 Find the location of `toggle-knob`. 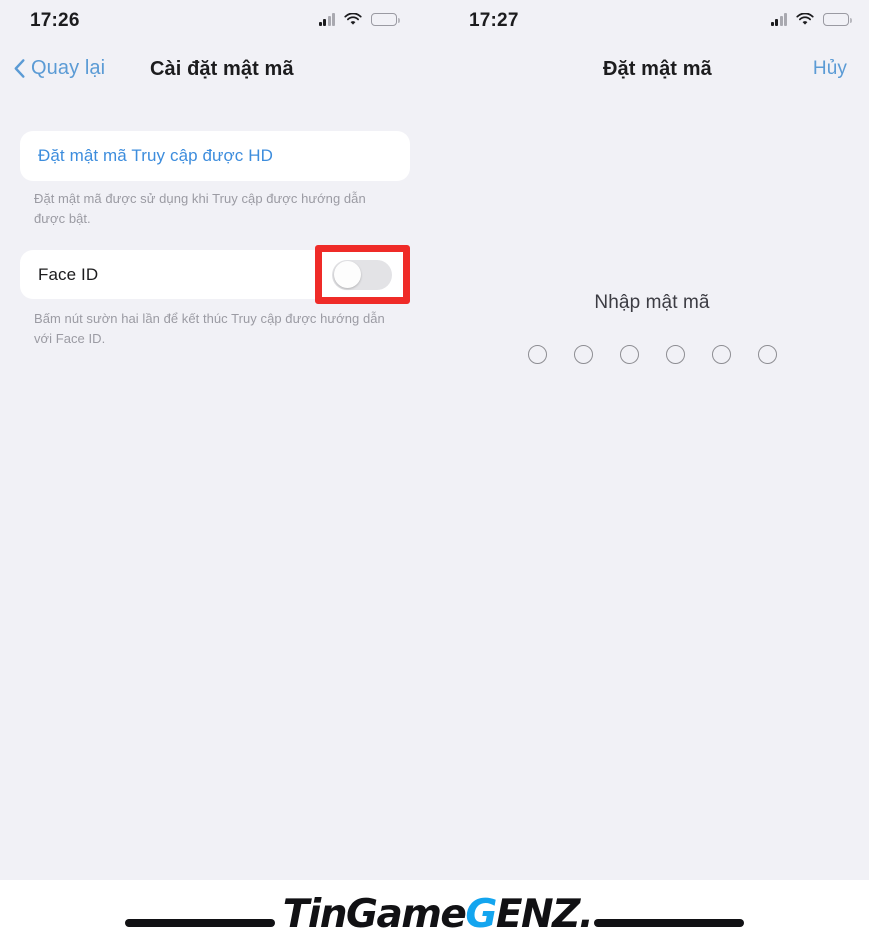

toggle-knob is located at coordinates (347, 274).